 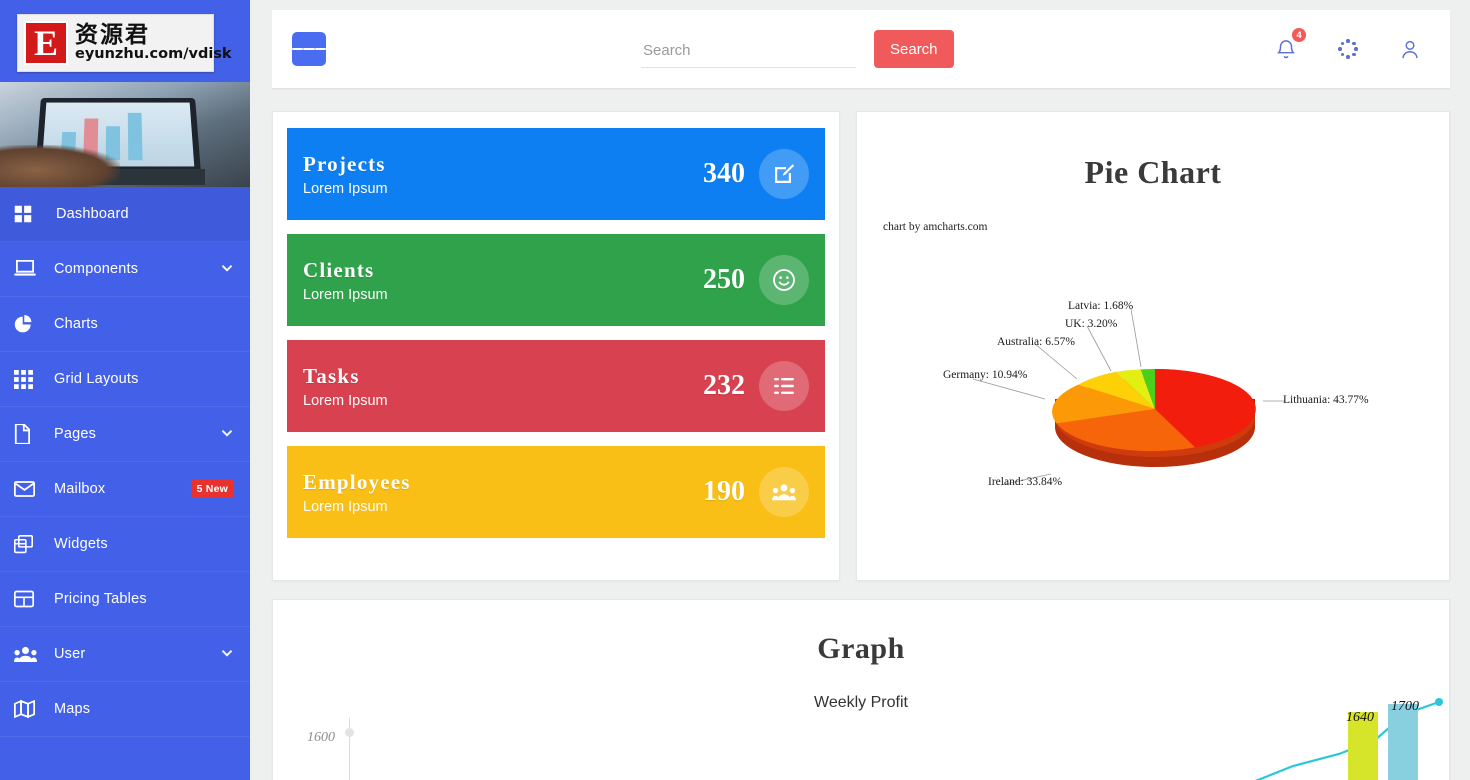 I want to click on pie-chart-icon, so click(x=28, y=324).